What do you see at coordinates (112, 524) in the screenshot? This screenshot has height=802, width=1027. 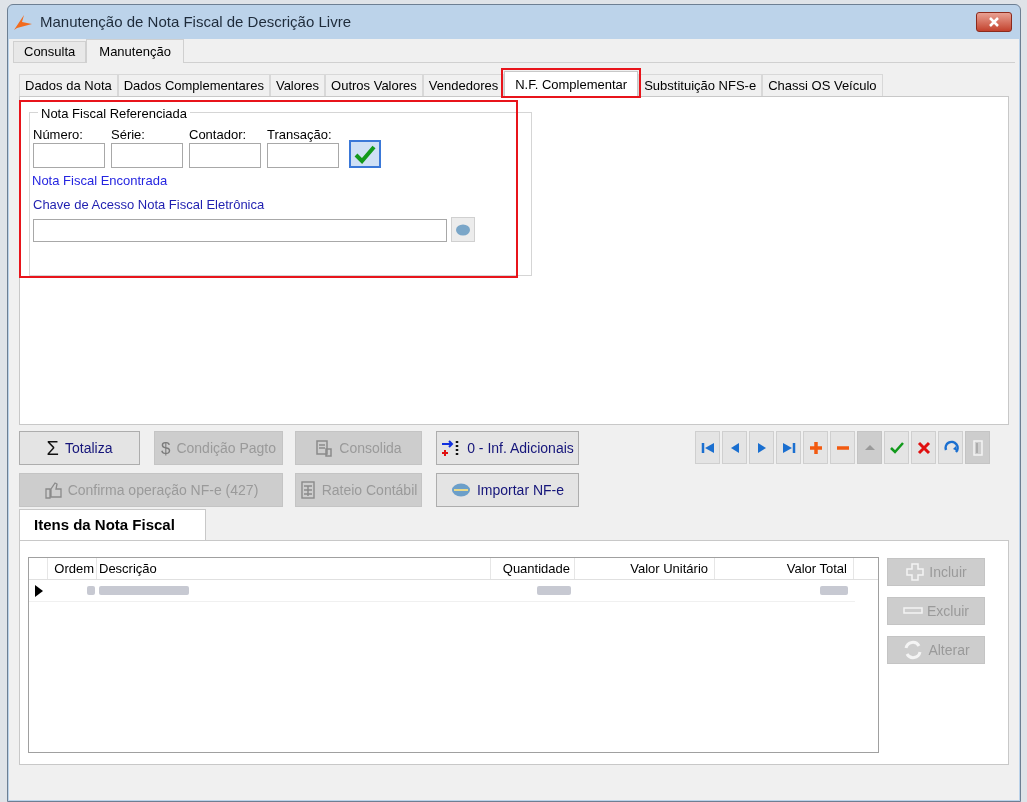 I see `tab: Itens da Nota Fiscal` at bounding box center [112, 524].